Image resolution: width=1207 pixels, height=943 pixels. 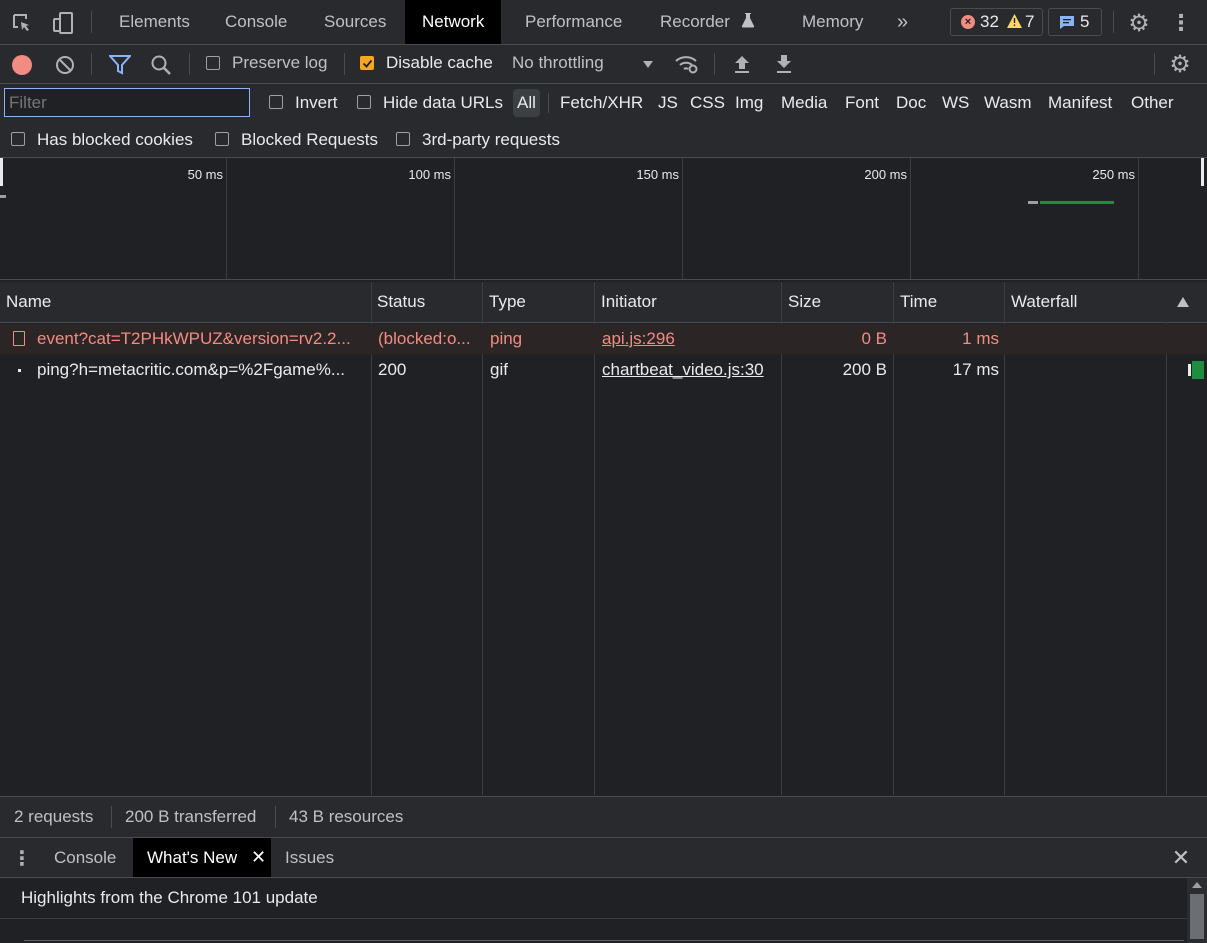 I want to click on tab-console: Console, so click(x=256, y=22).